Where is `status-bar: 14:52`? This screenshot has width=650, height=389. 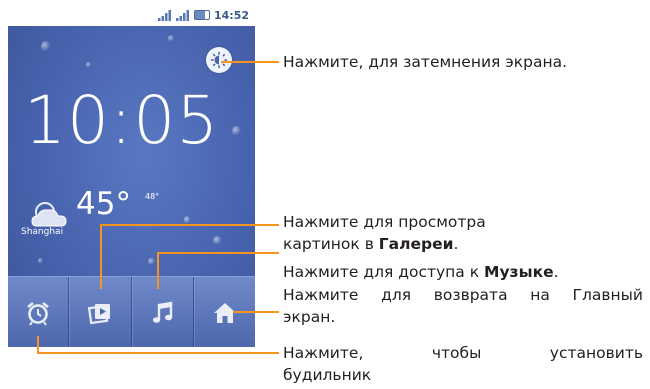
status-bar: 14:52 is located at coordinates (131, 15).